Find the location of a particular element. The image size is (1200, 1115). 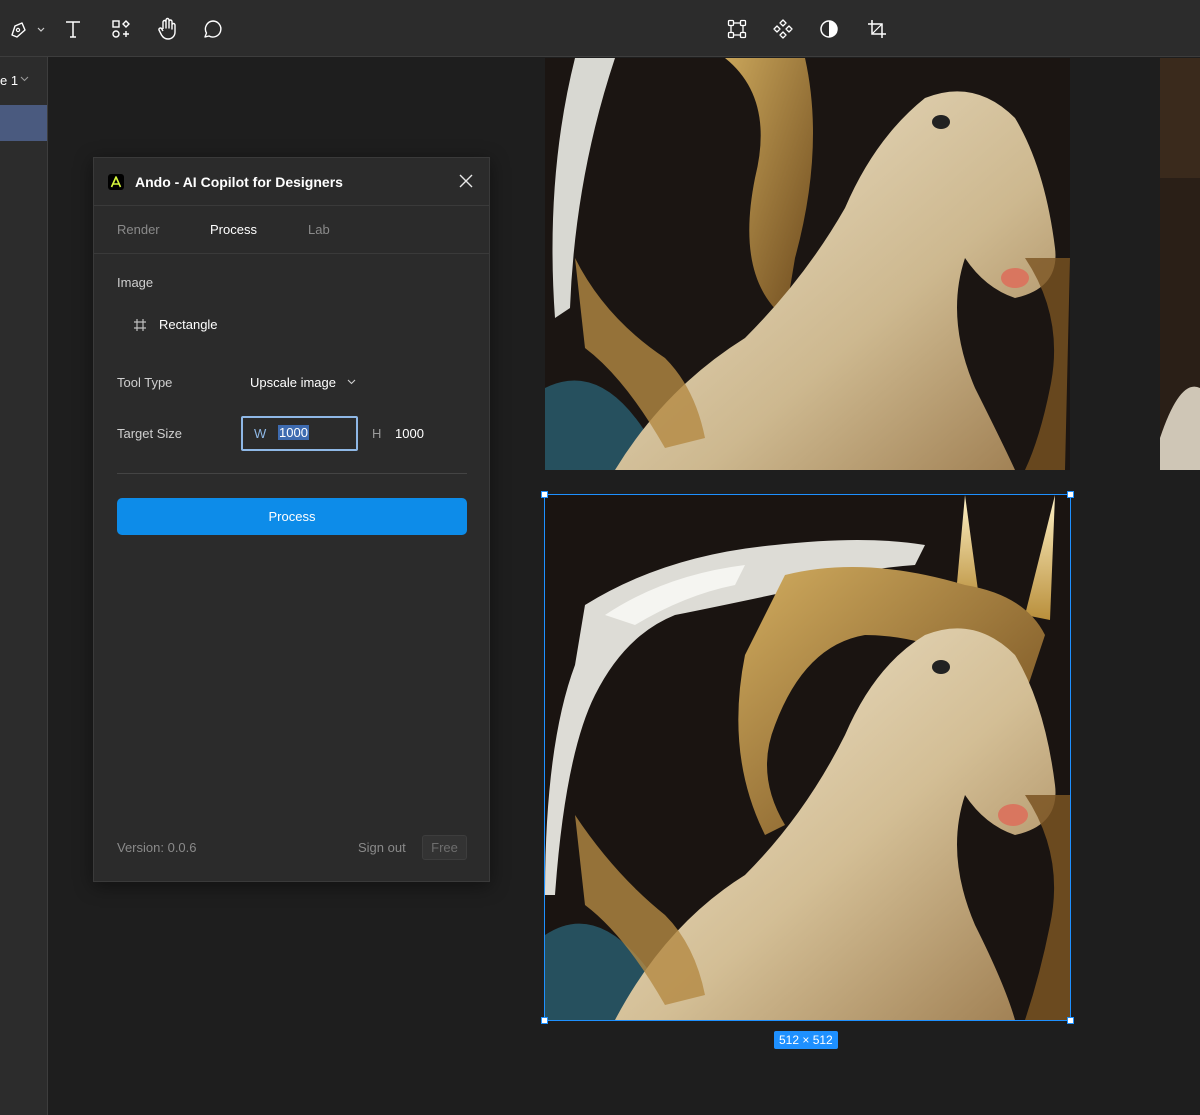

comment-icon is located at coordinates (213, 29).